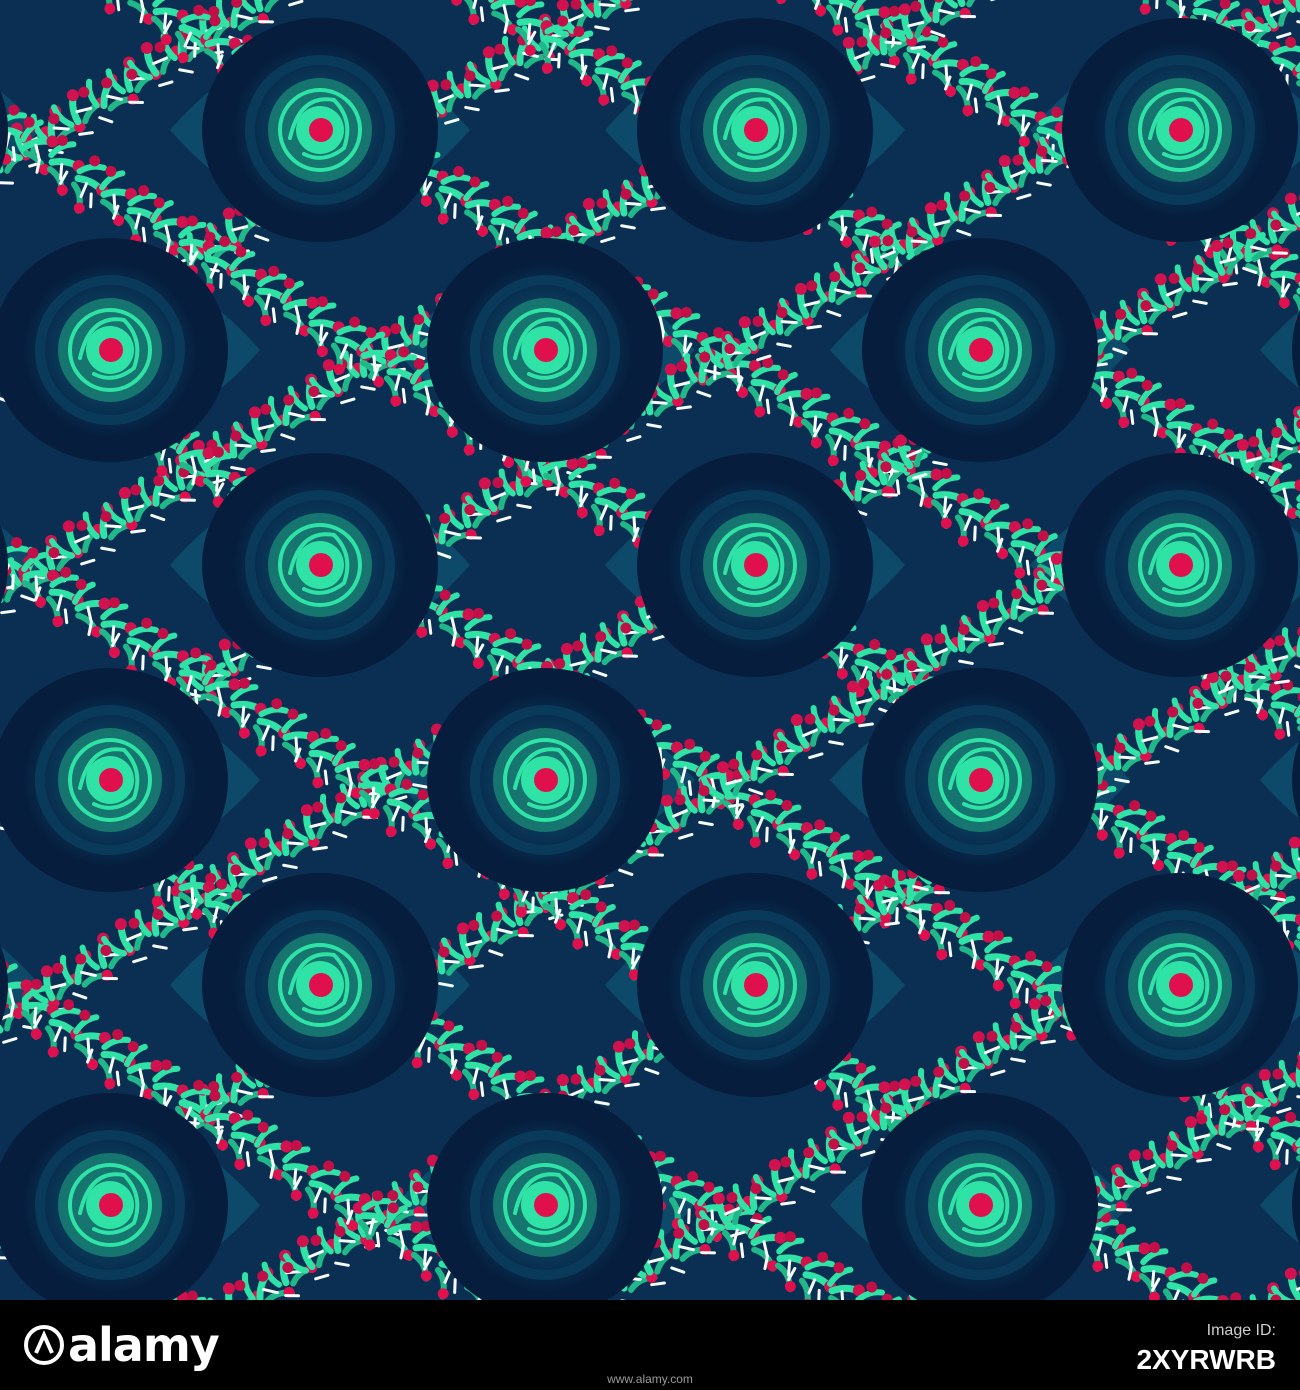  Describe the element at coordinates (144, 1345) in the screenshot. I see `alamy-logo-text: alamy` at that location.